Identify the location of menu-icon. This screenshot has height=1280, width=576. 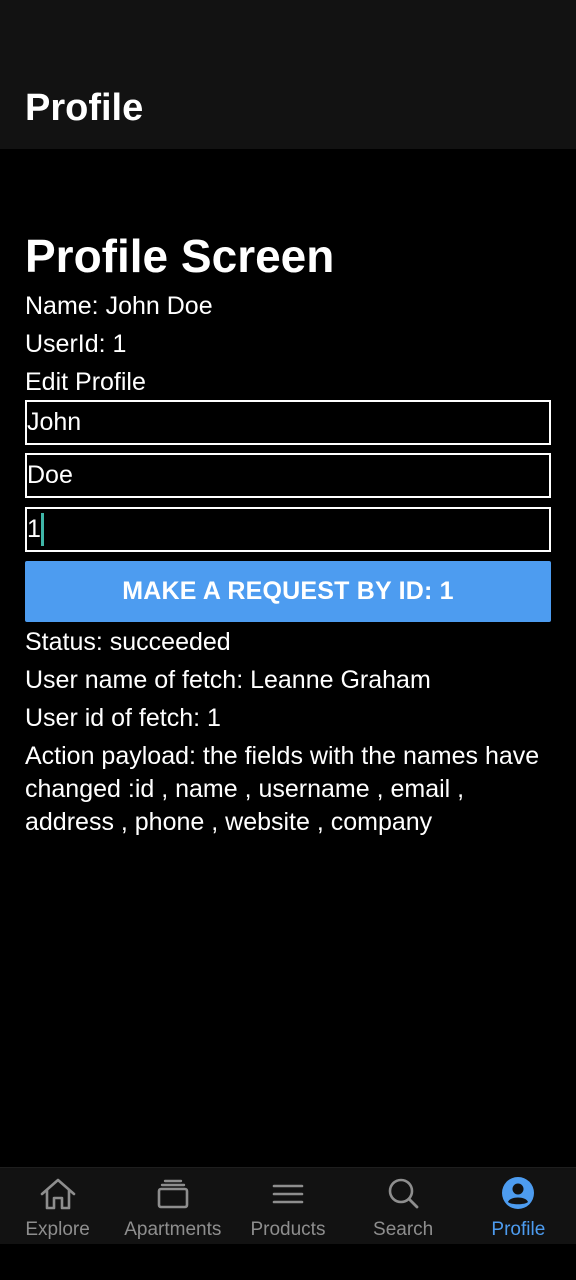
(288, 1194).